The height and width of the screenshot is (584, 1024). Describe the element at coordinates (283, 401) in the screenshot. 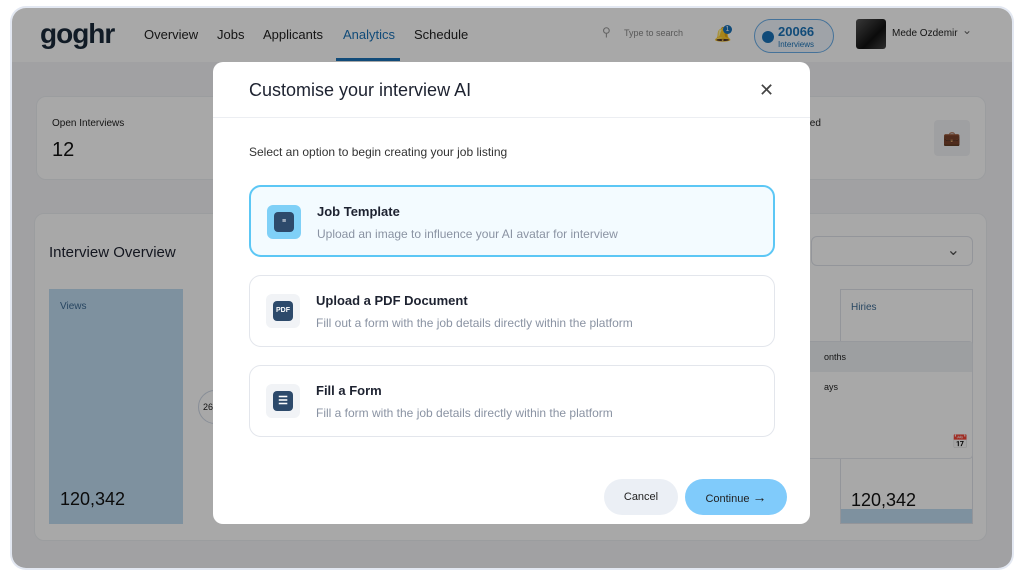

I see `list-icon: ☰` at that location.